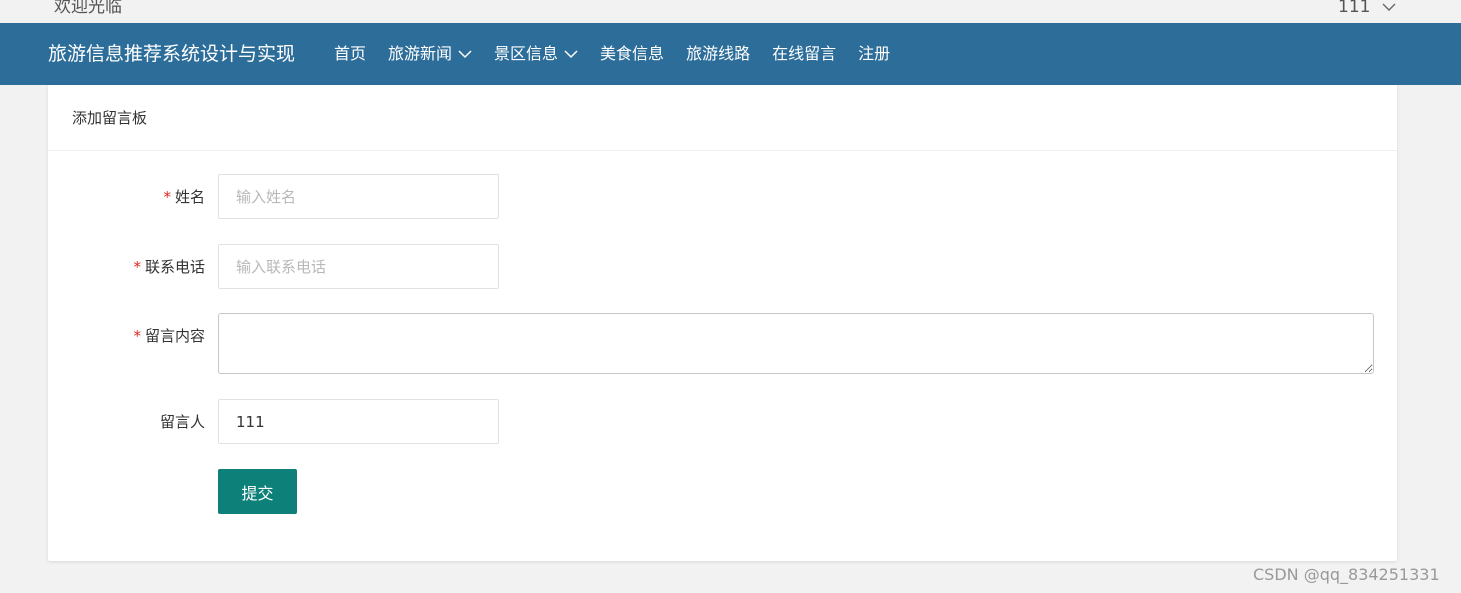  Describe the element at coordinates (420, 53) in the screenshot. I see `nav-item-label: 旅游新闻` at that location.